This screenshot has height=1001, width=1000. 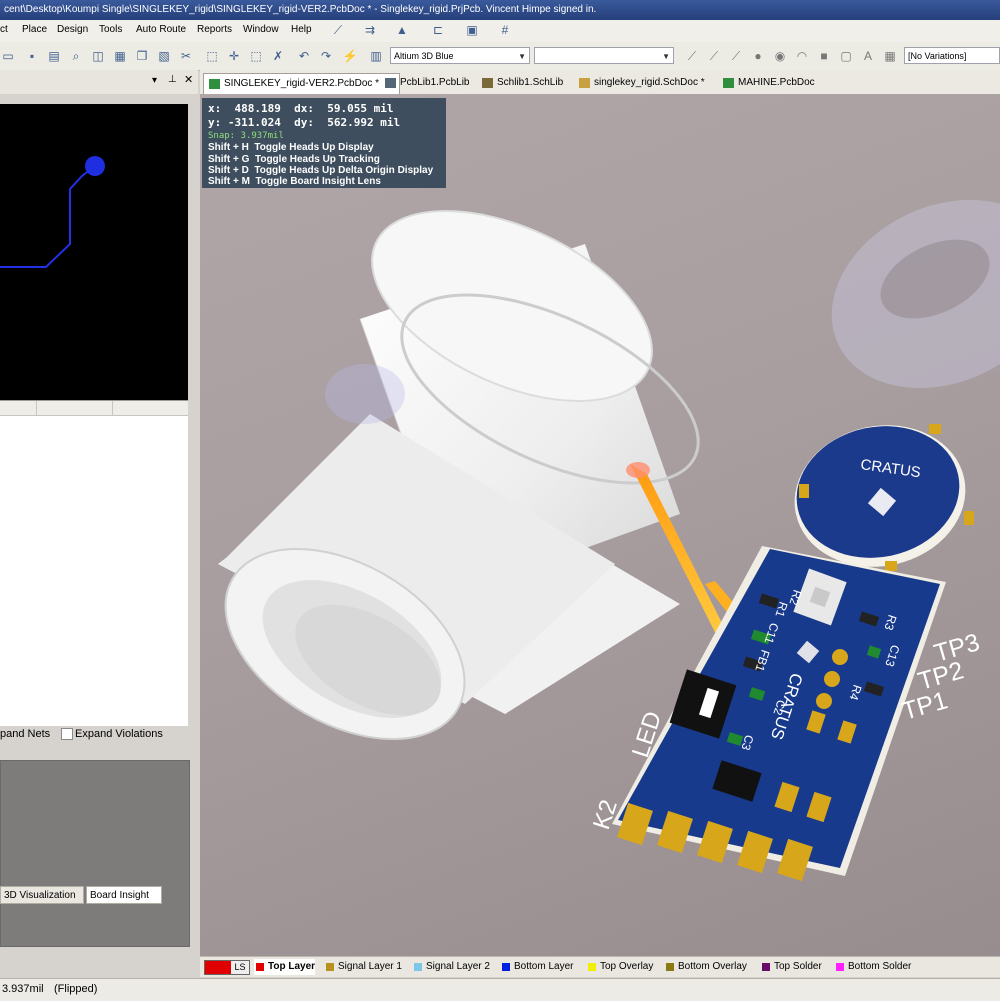 I want to click on view-config-select: Altium 3D Blue ▼, so click(x=460, y=55).